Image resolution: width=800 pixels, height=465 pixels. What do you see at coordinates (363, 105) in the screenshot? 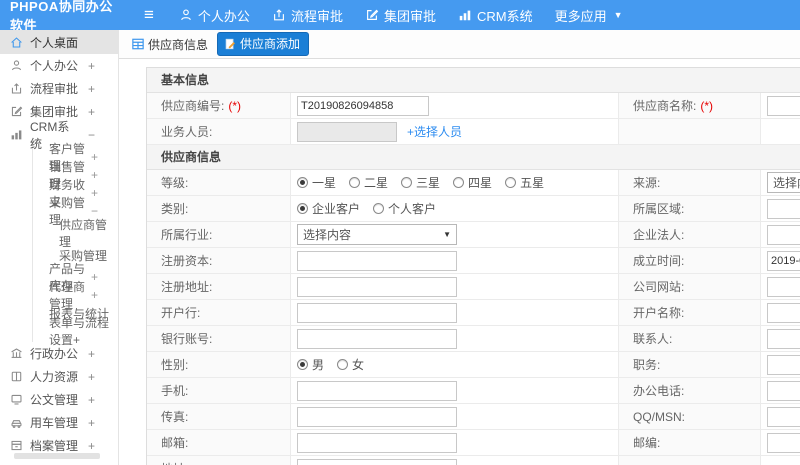
I see `supplier-no-input` at bounding box center [363, 105].